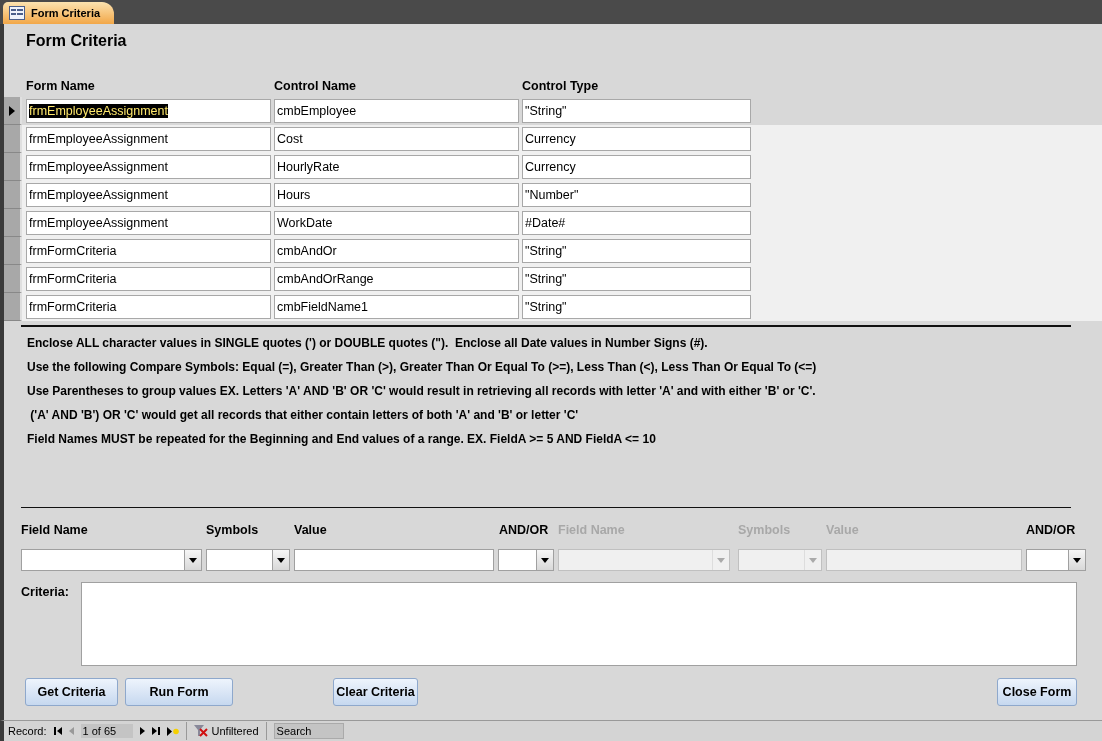 The height and width of the screenshot is (741, 1102). What do you see at coordinates (45, 593) in the screenshot?
I see `criteria-label: Criteria:` at bounding box center [45, 593].